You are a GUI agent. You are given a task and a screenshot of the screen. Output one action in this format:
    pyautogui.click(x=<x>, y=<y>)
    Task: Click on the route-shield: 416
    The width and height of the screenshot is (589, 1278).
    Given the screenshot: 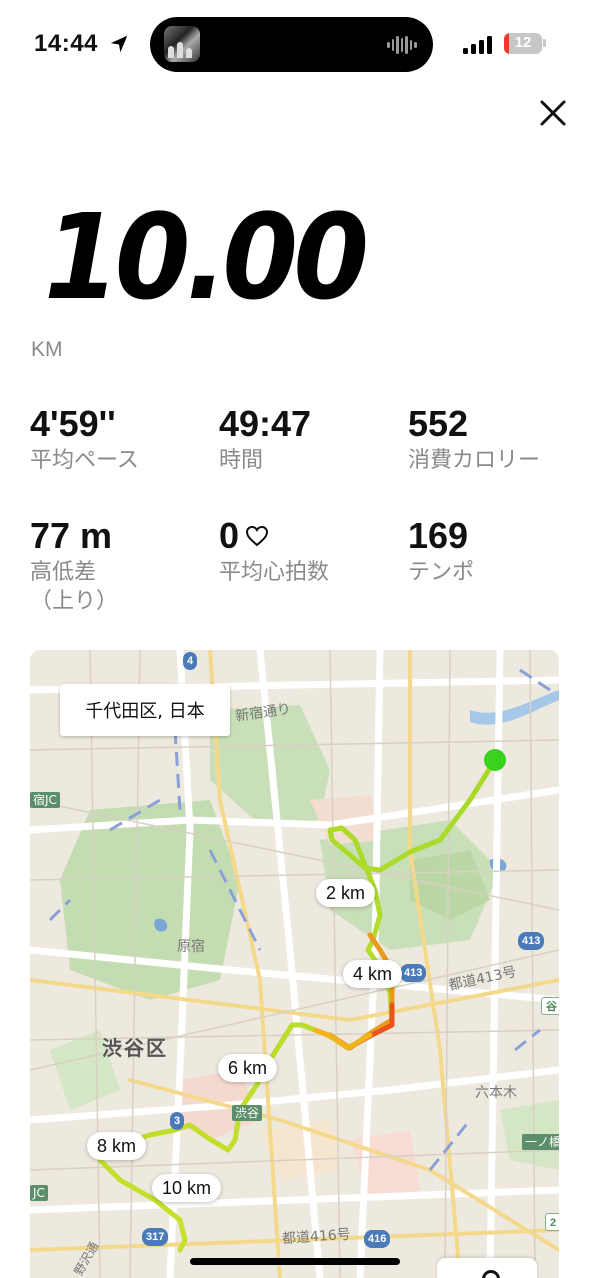 What is the action you would take?
    pyautogui.click(x=377, y=1239)
    